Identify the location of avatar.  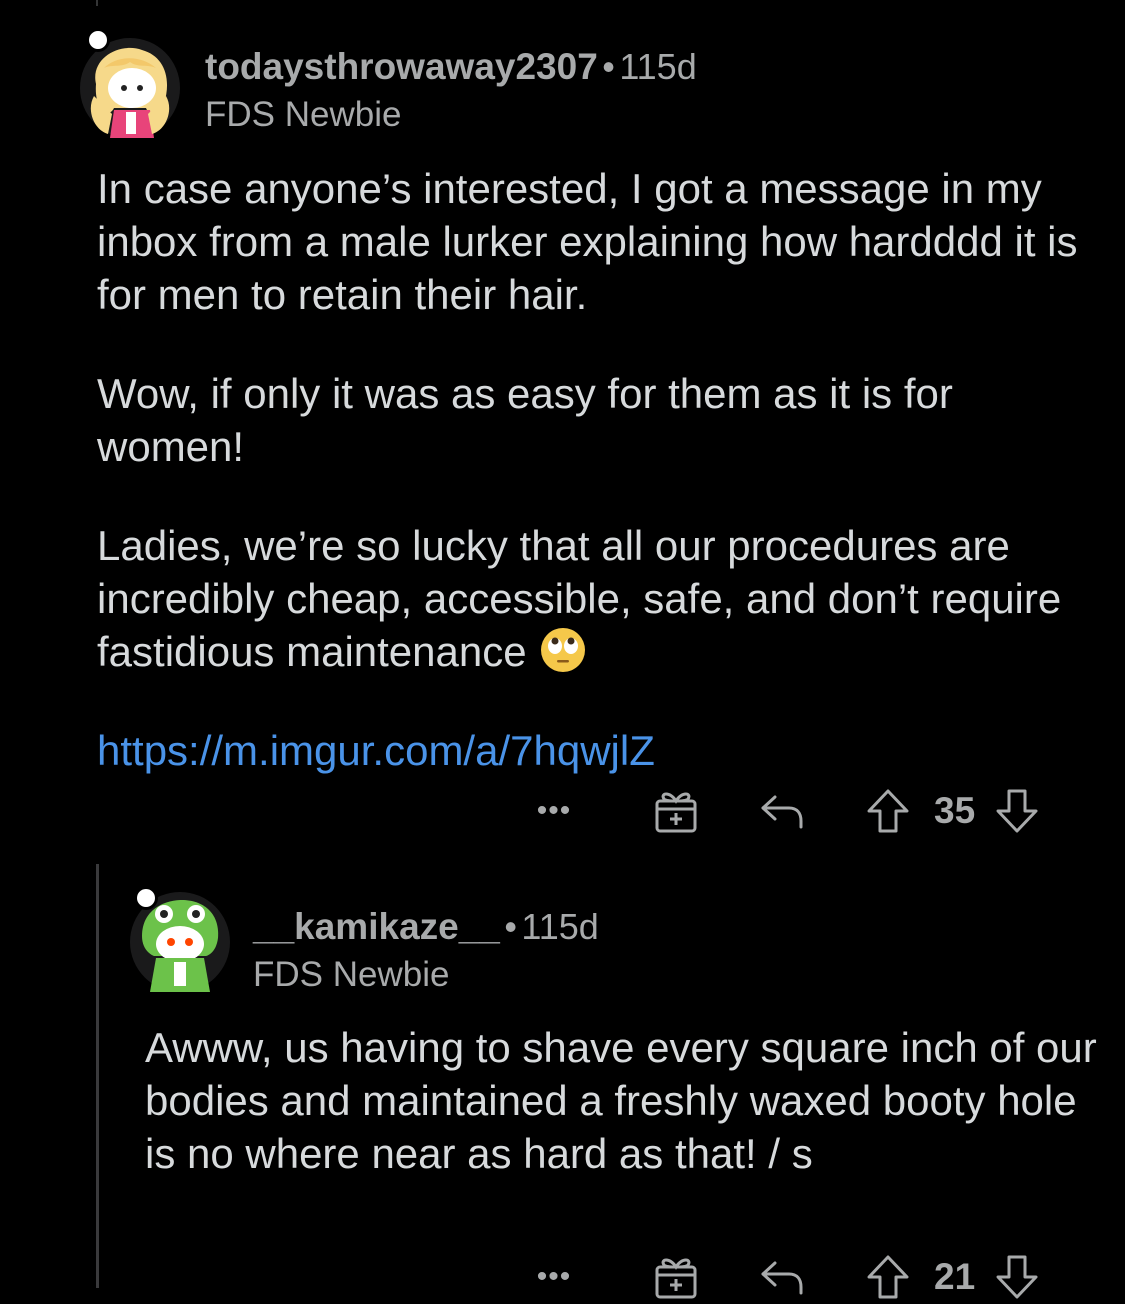
(130, 88).